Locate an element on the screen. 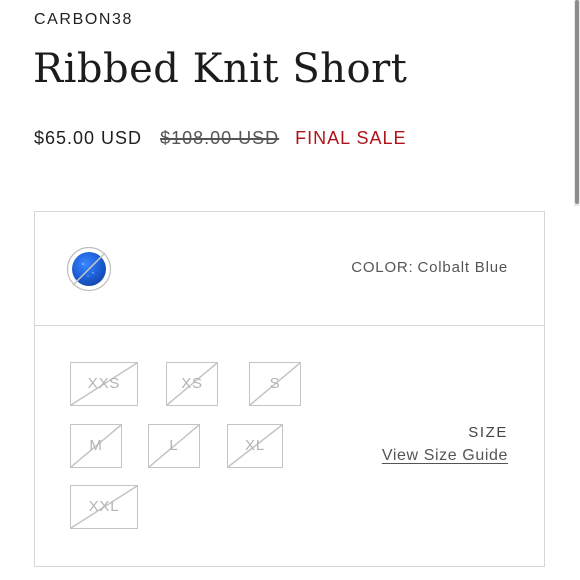 This screenshot has width=580, height=580. current-price: $65.00 USD is located at coordinates (88, 138).